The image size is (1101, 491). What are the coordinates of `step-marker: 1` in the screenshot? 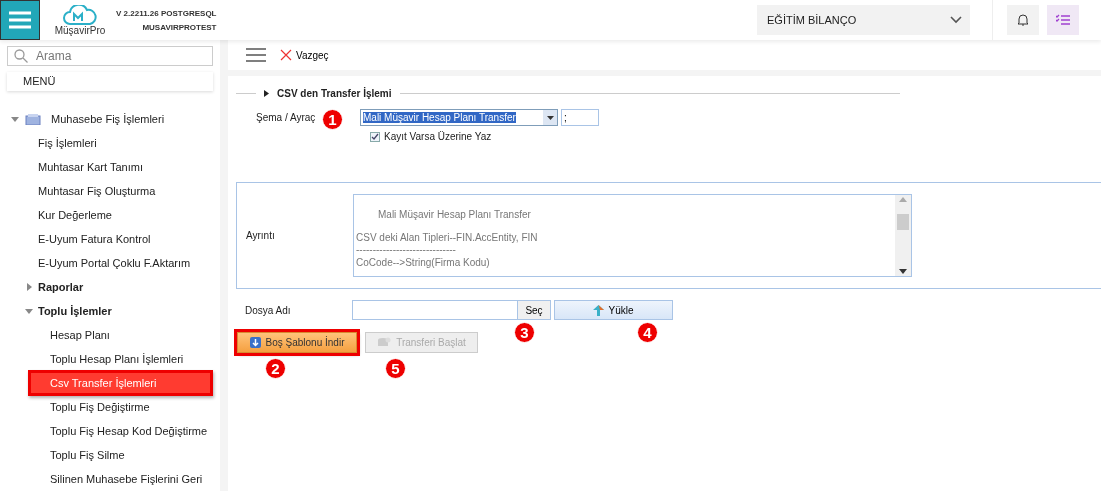 It's located at (332, 119).